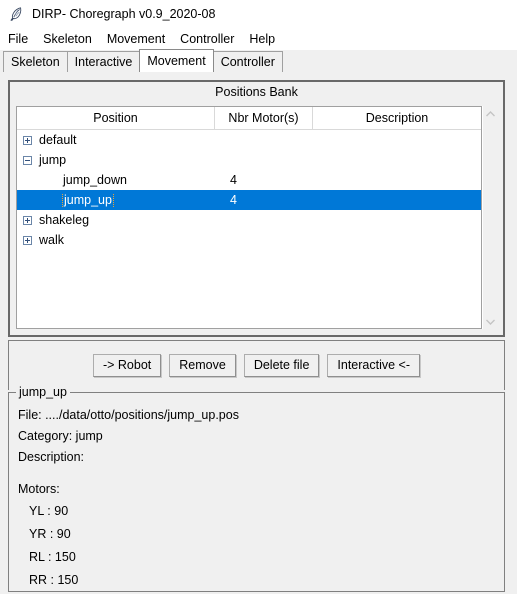 The image size is (517, 594). What do you see at coordinates (60, 436) in the screenshot?
I see `detail-category: Category: jump` at bounding box center [60, 436].